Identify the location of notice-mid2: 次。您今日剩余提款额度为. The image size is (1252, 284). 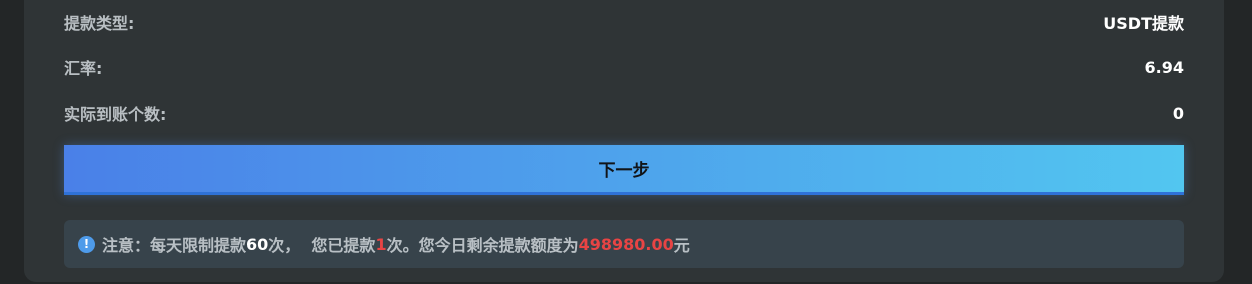
(482, 245).